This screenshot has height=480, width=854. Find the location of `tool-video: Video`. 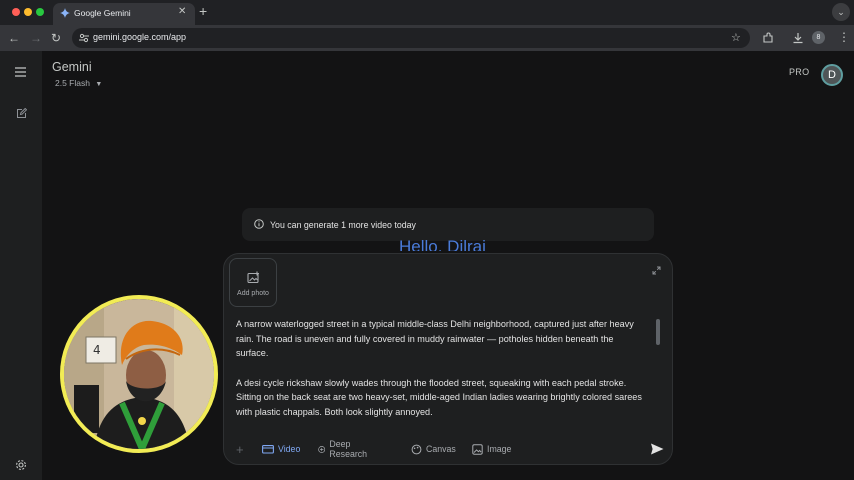

tool-video: Video is located at coordinates (281, 449).